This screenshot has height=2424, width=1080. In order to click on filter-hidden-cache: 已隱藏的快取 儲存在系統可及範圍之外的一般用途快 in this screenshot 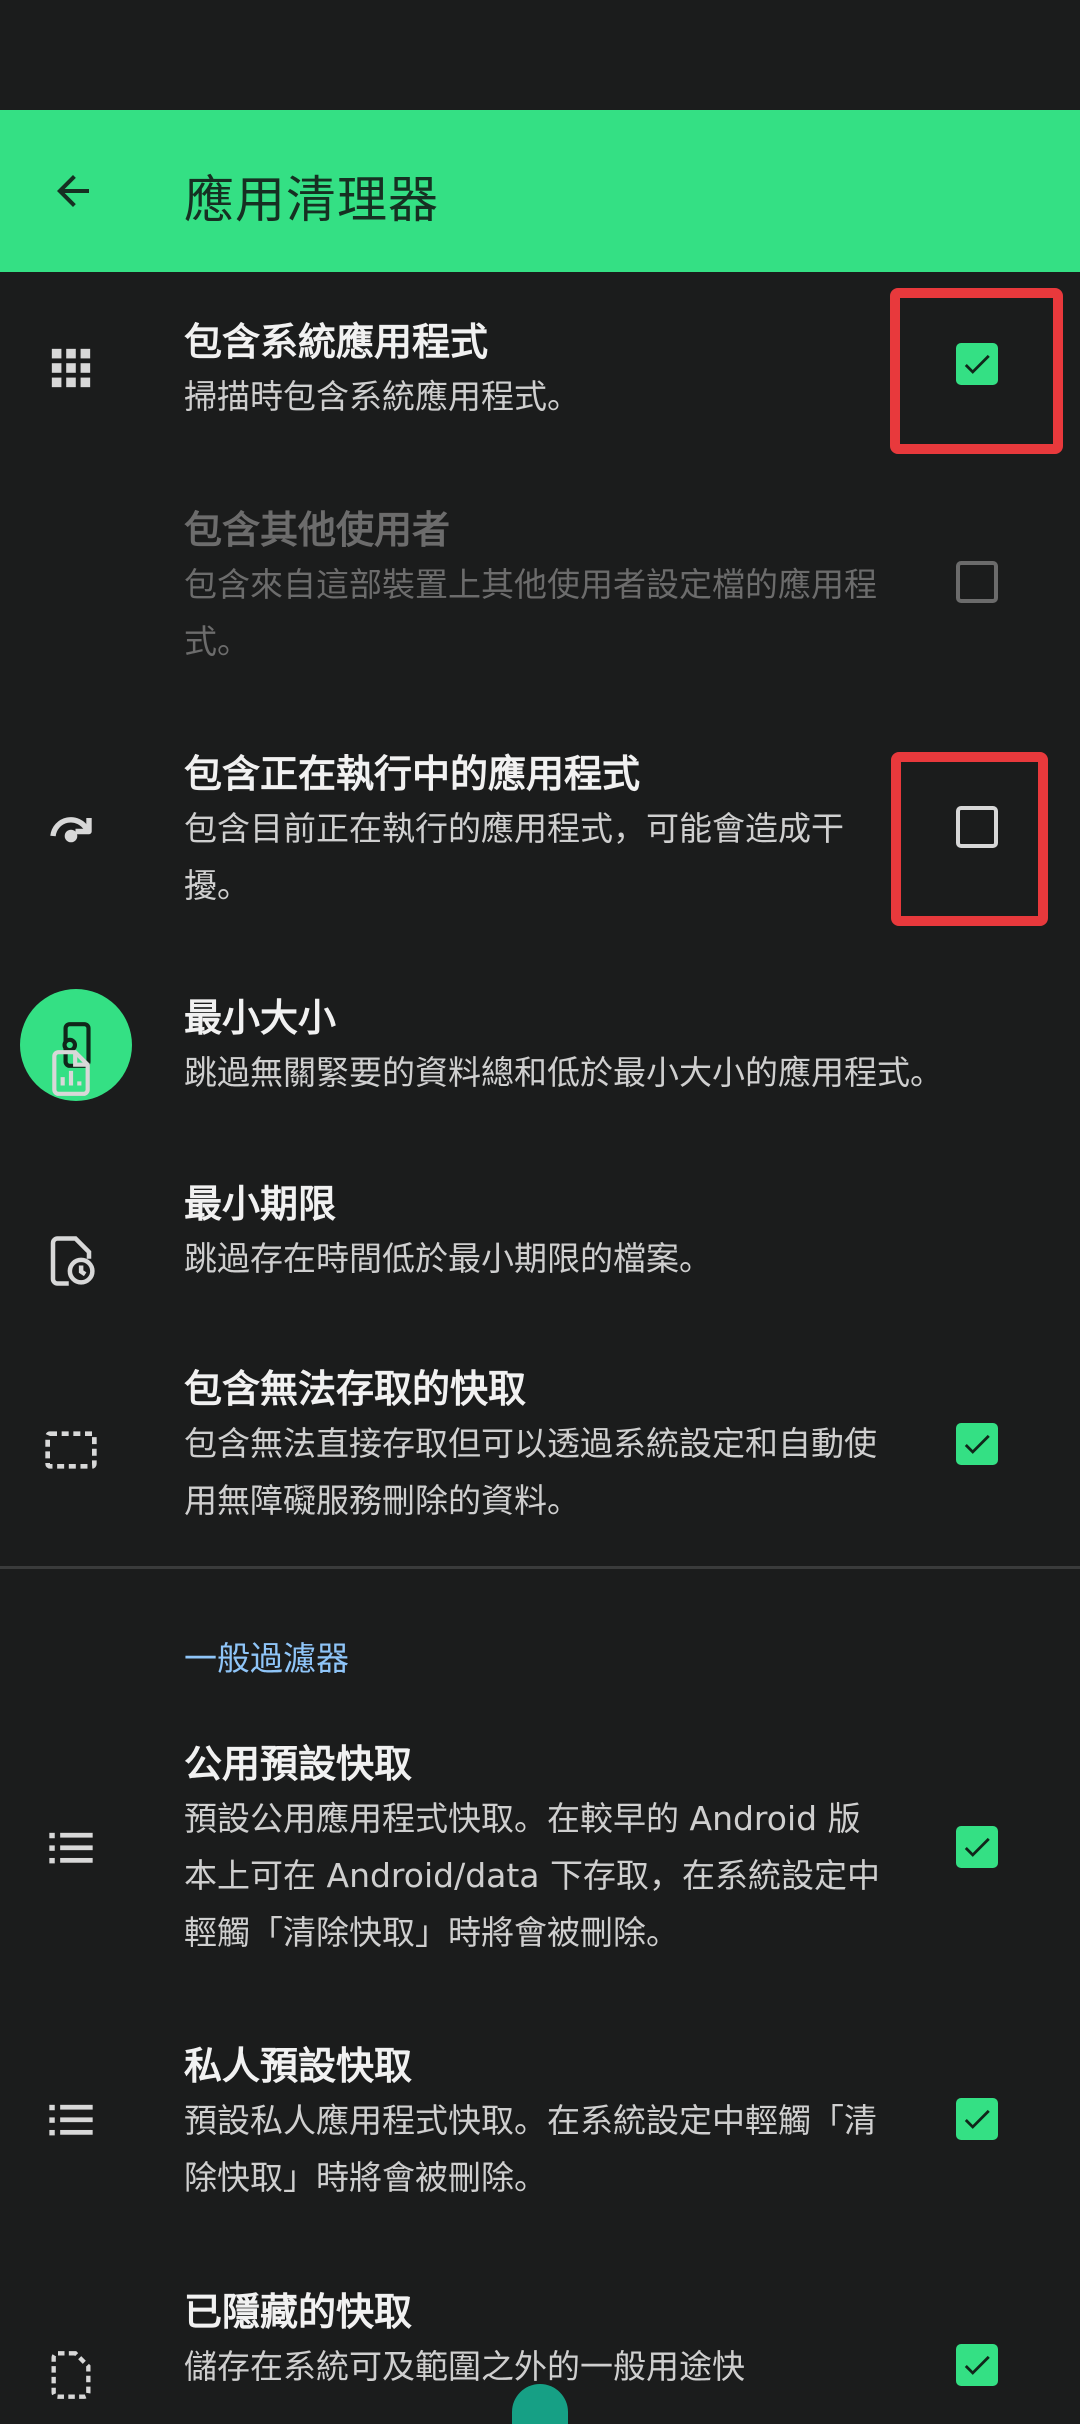, I will do `click(540, 2335)`.